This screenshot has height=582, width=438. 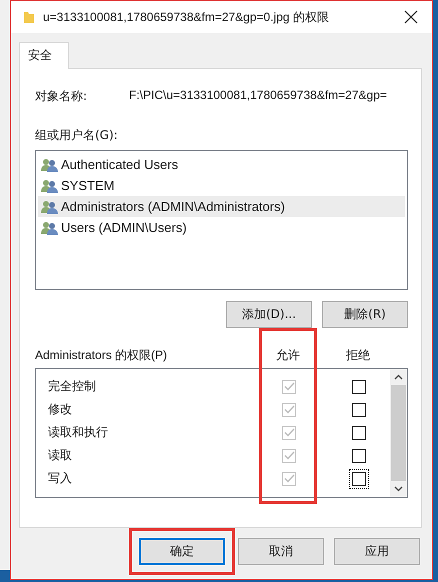 What do you see at coordinates (78, 432) in the screenshot?
I see `permission-name: 读取和执行` at bounding box center [78, 432].